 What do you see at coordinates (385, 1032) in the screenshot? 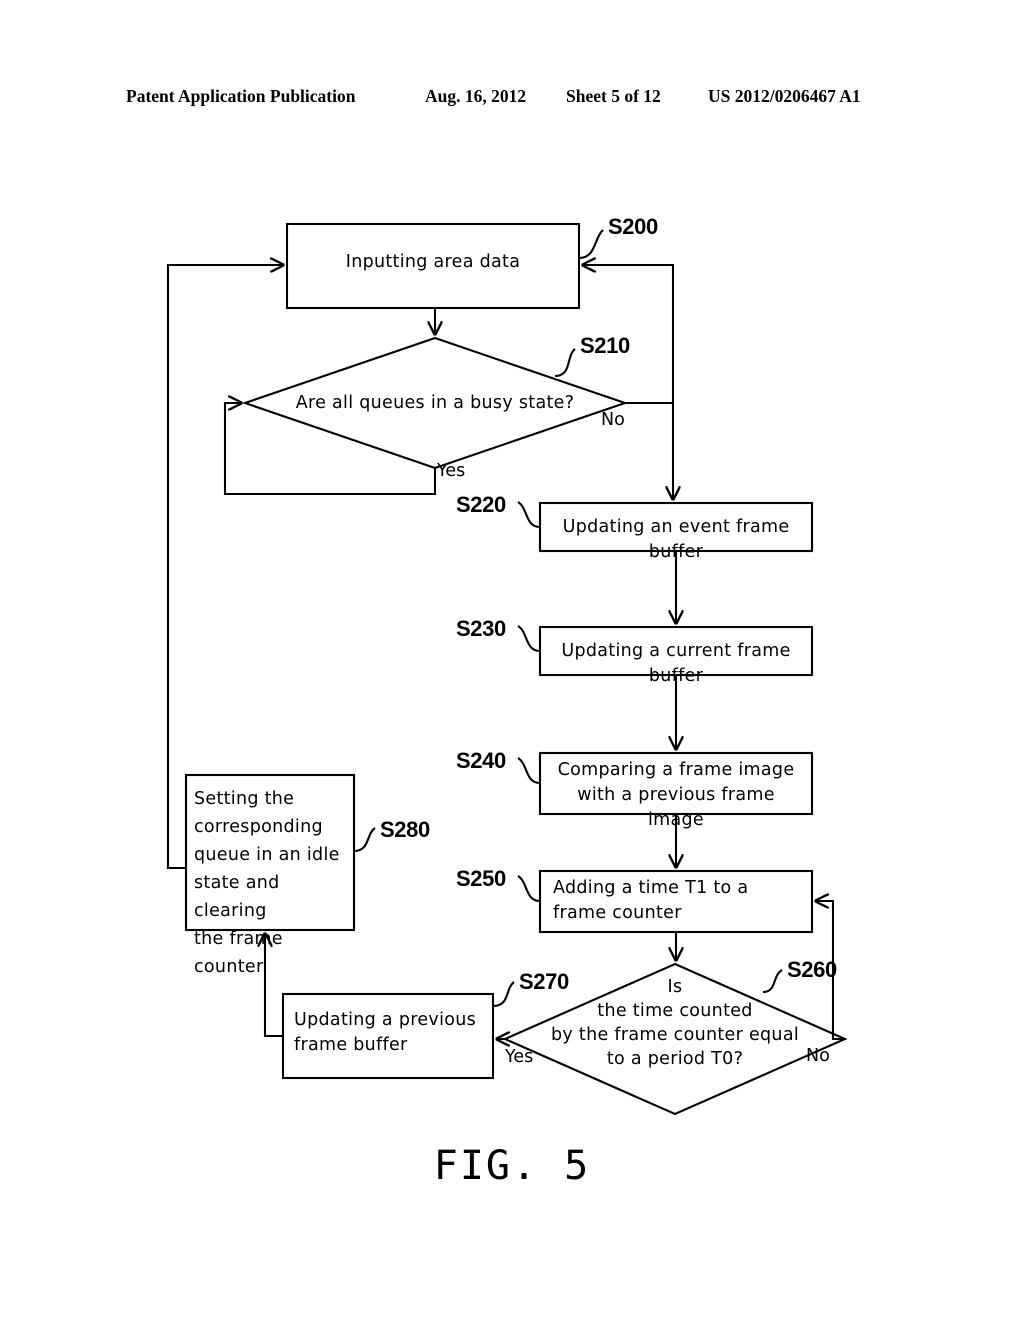
I see `node-label-s270: Updating a previous frame buffer` at bounding box center [385, 1032].